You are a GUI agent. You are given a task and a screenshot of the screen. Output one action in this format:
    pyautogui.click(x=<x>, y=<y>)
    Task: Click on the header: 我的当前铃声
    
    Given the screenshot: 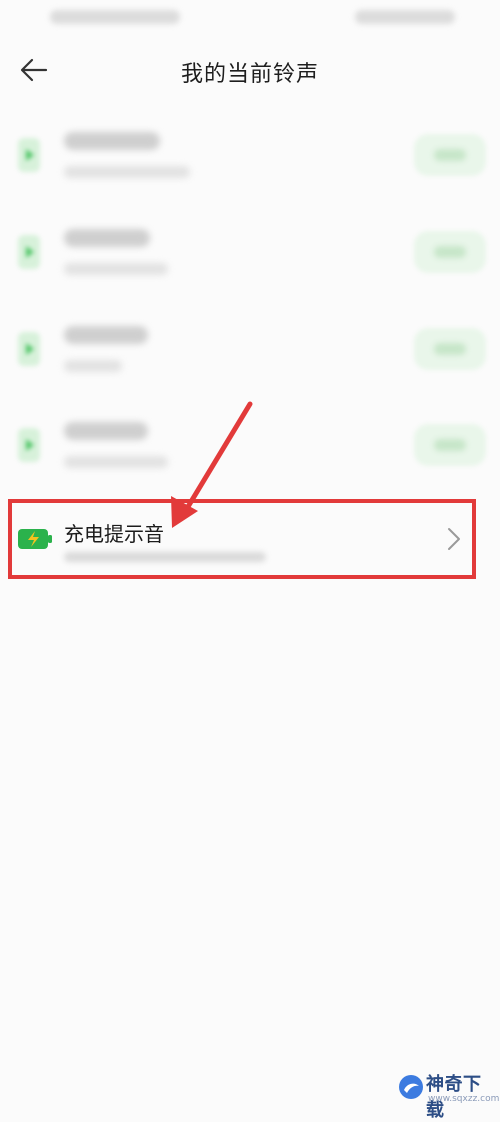 What is the action you would take?
    pyautogui.click(x=250, y=70)
    